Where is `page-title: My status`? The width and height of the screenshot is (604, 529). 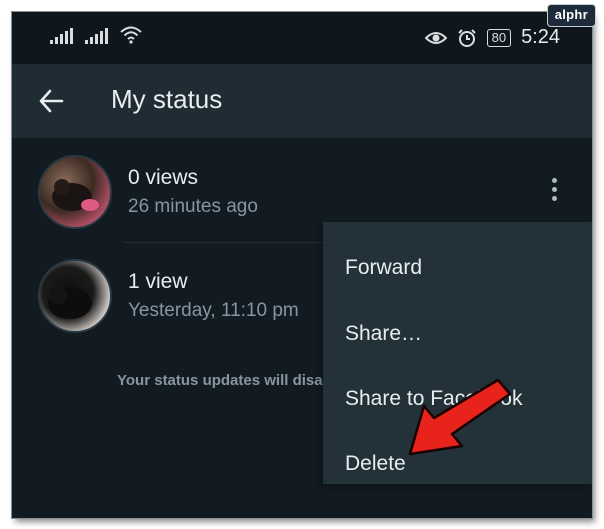 page-title: My status is located at coordinates (167, 99).